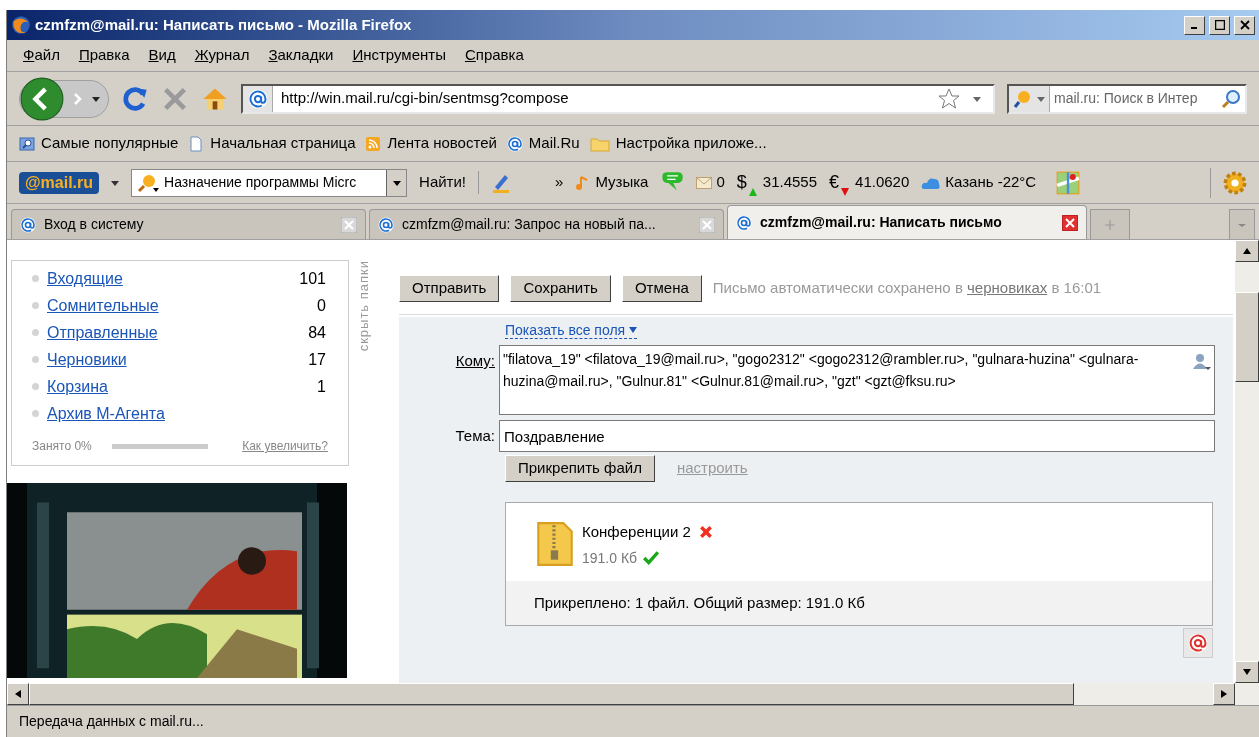 This screenshot has width=1259, height=737. Describe the element at coordinates (1007, 288) in the screenshot. I see `drafts-link: черновиках` at that location.